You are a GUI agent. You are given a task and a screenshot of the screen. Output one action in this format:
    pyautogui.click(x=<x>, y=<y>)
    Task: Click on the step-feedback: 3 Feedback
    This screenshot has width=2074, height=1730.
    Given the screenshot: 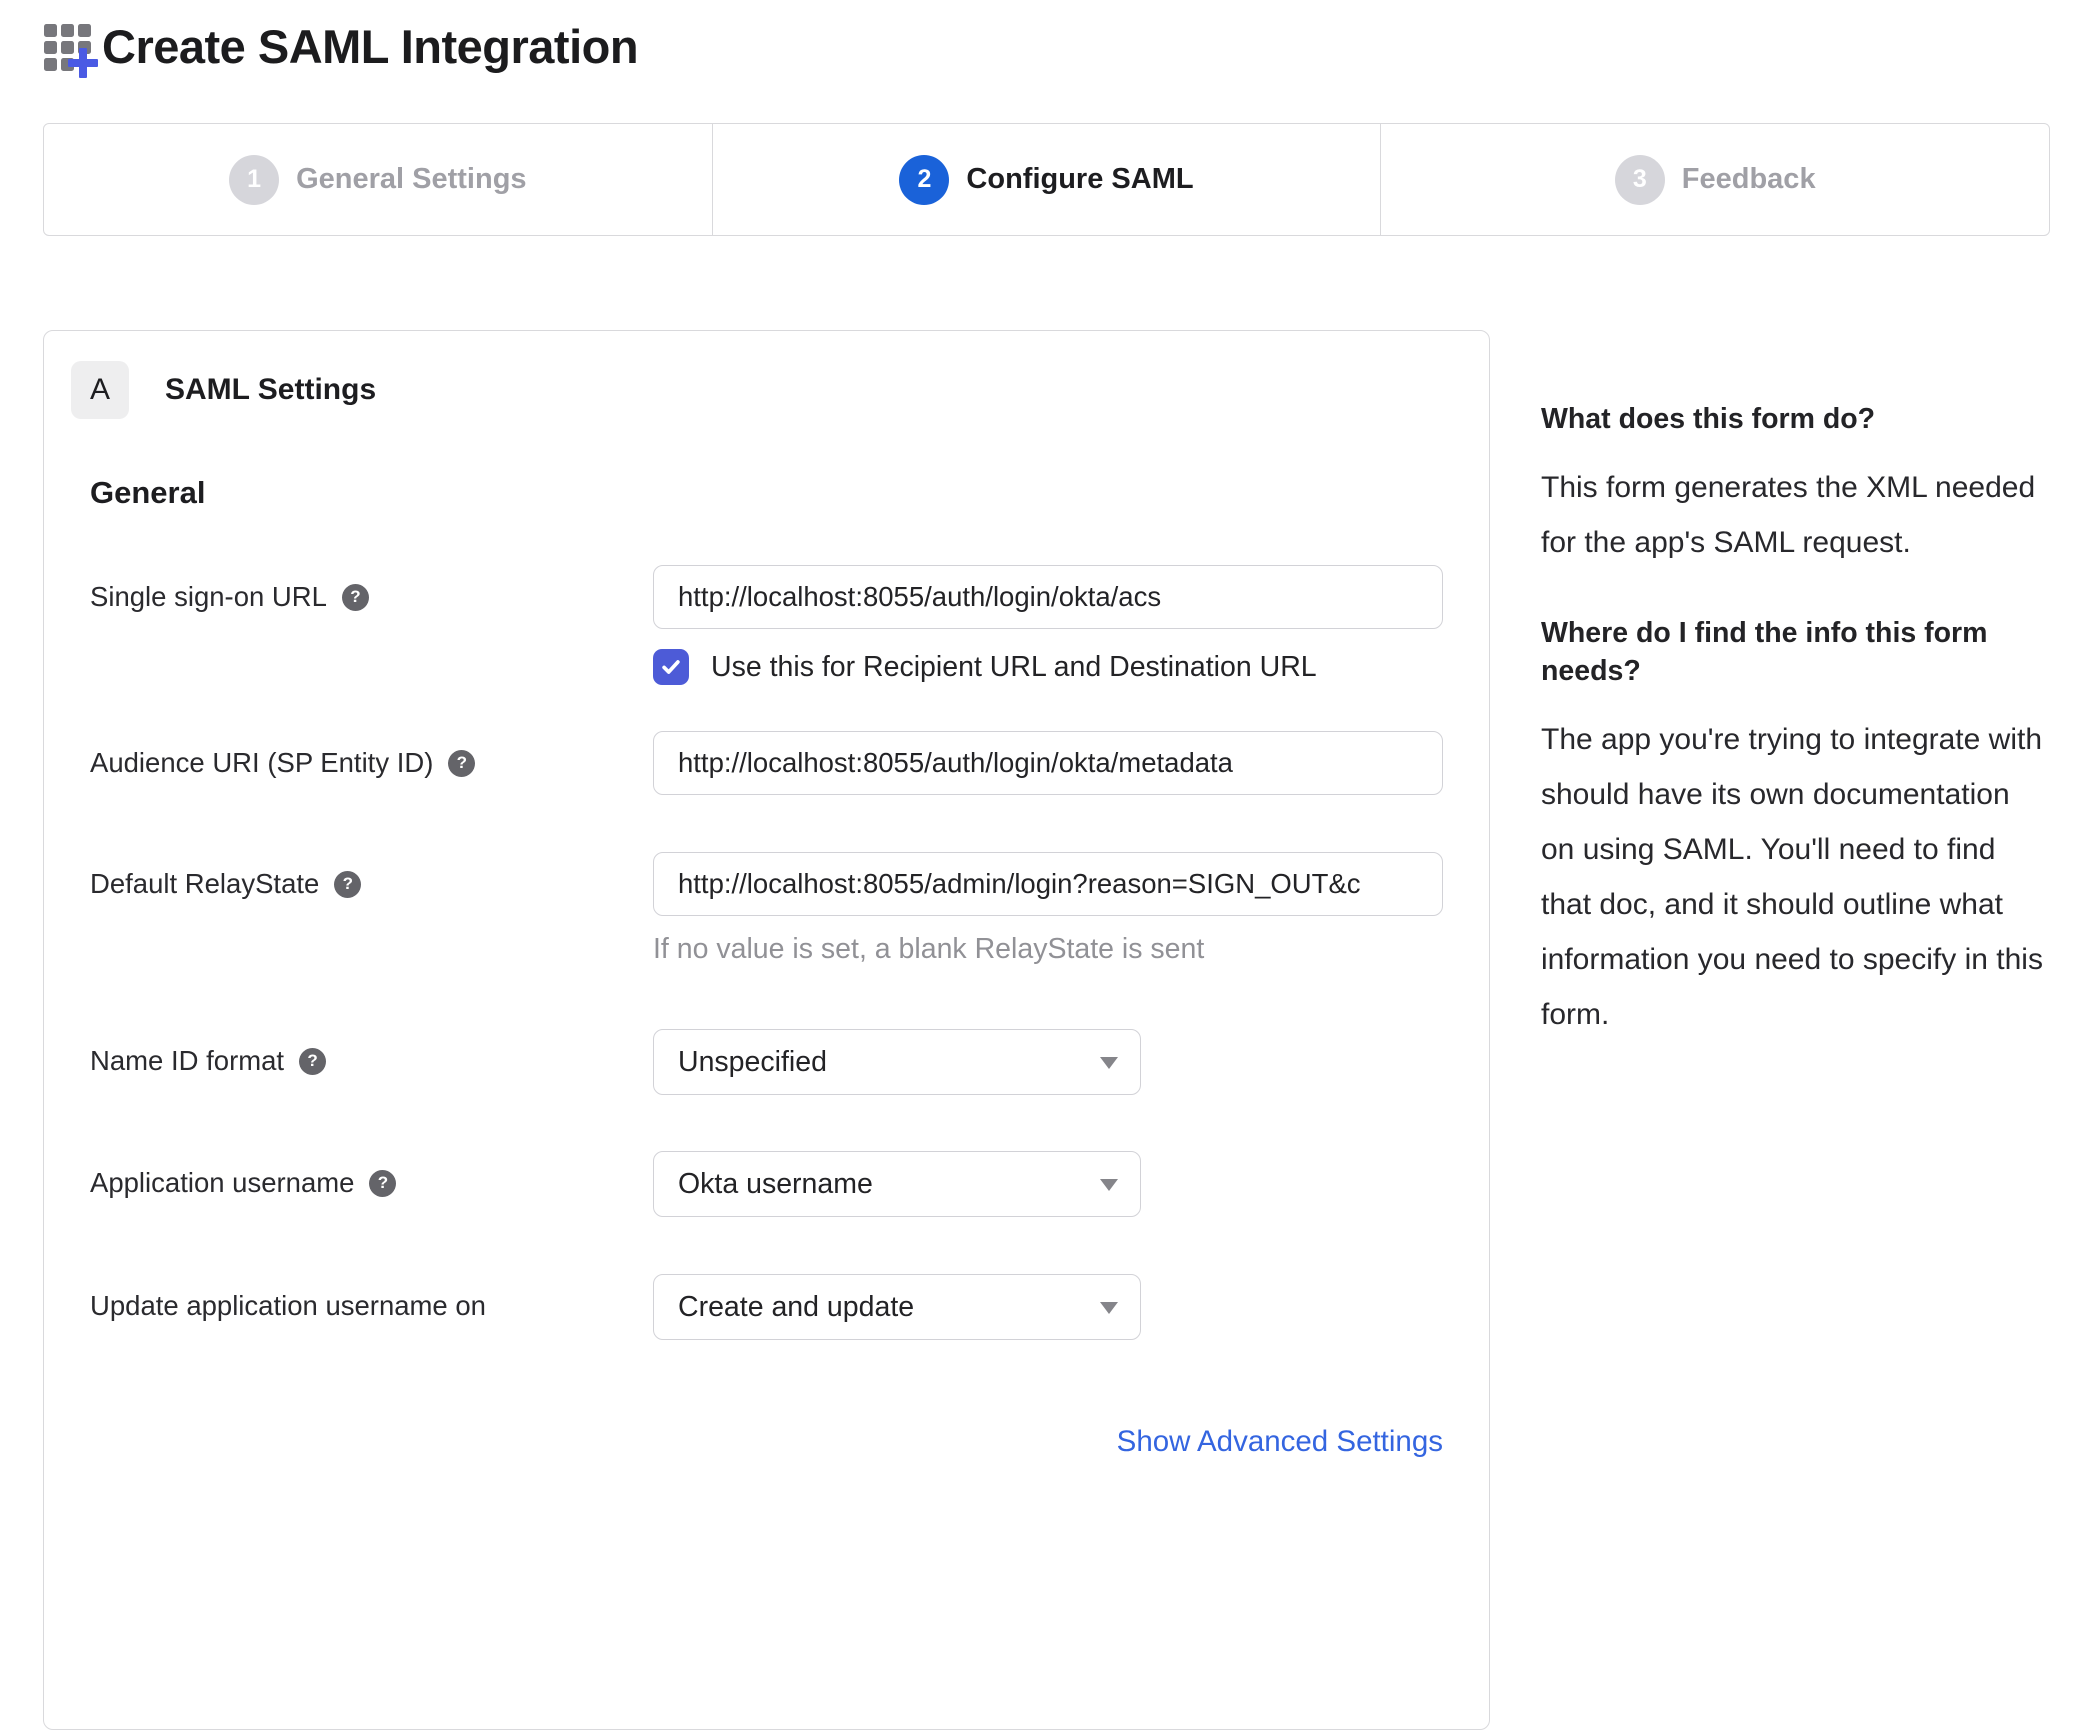 What is the action you would take?
    pyautogui.click(x=1714, y=179)
    